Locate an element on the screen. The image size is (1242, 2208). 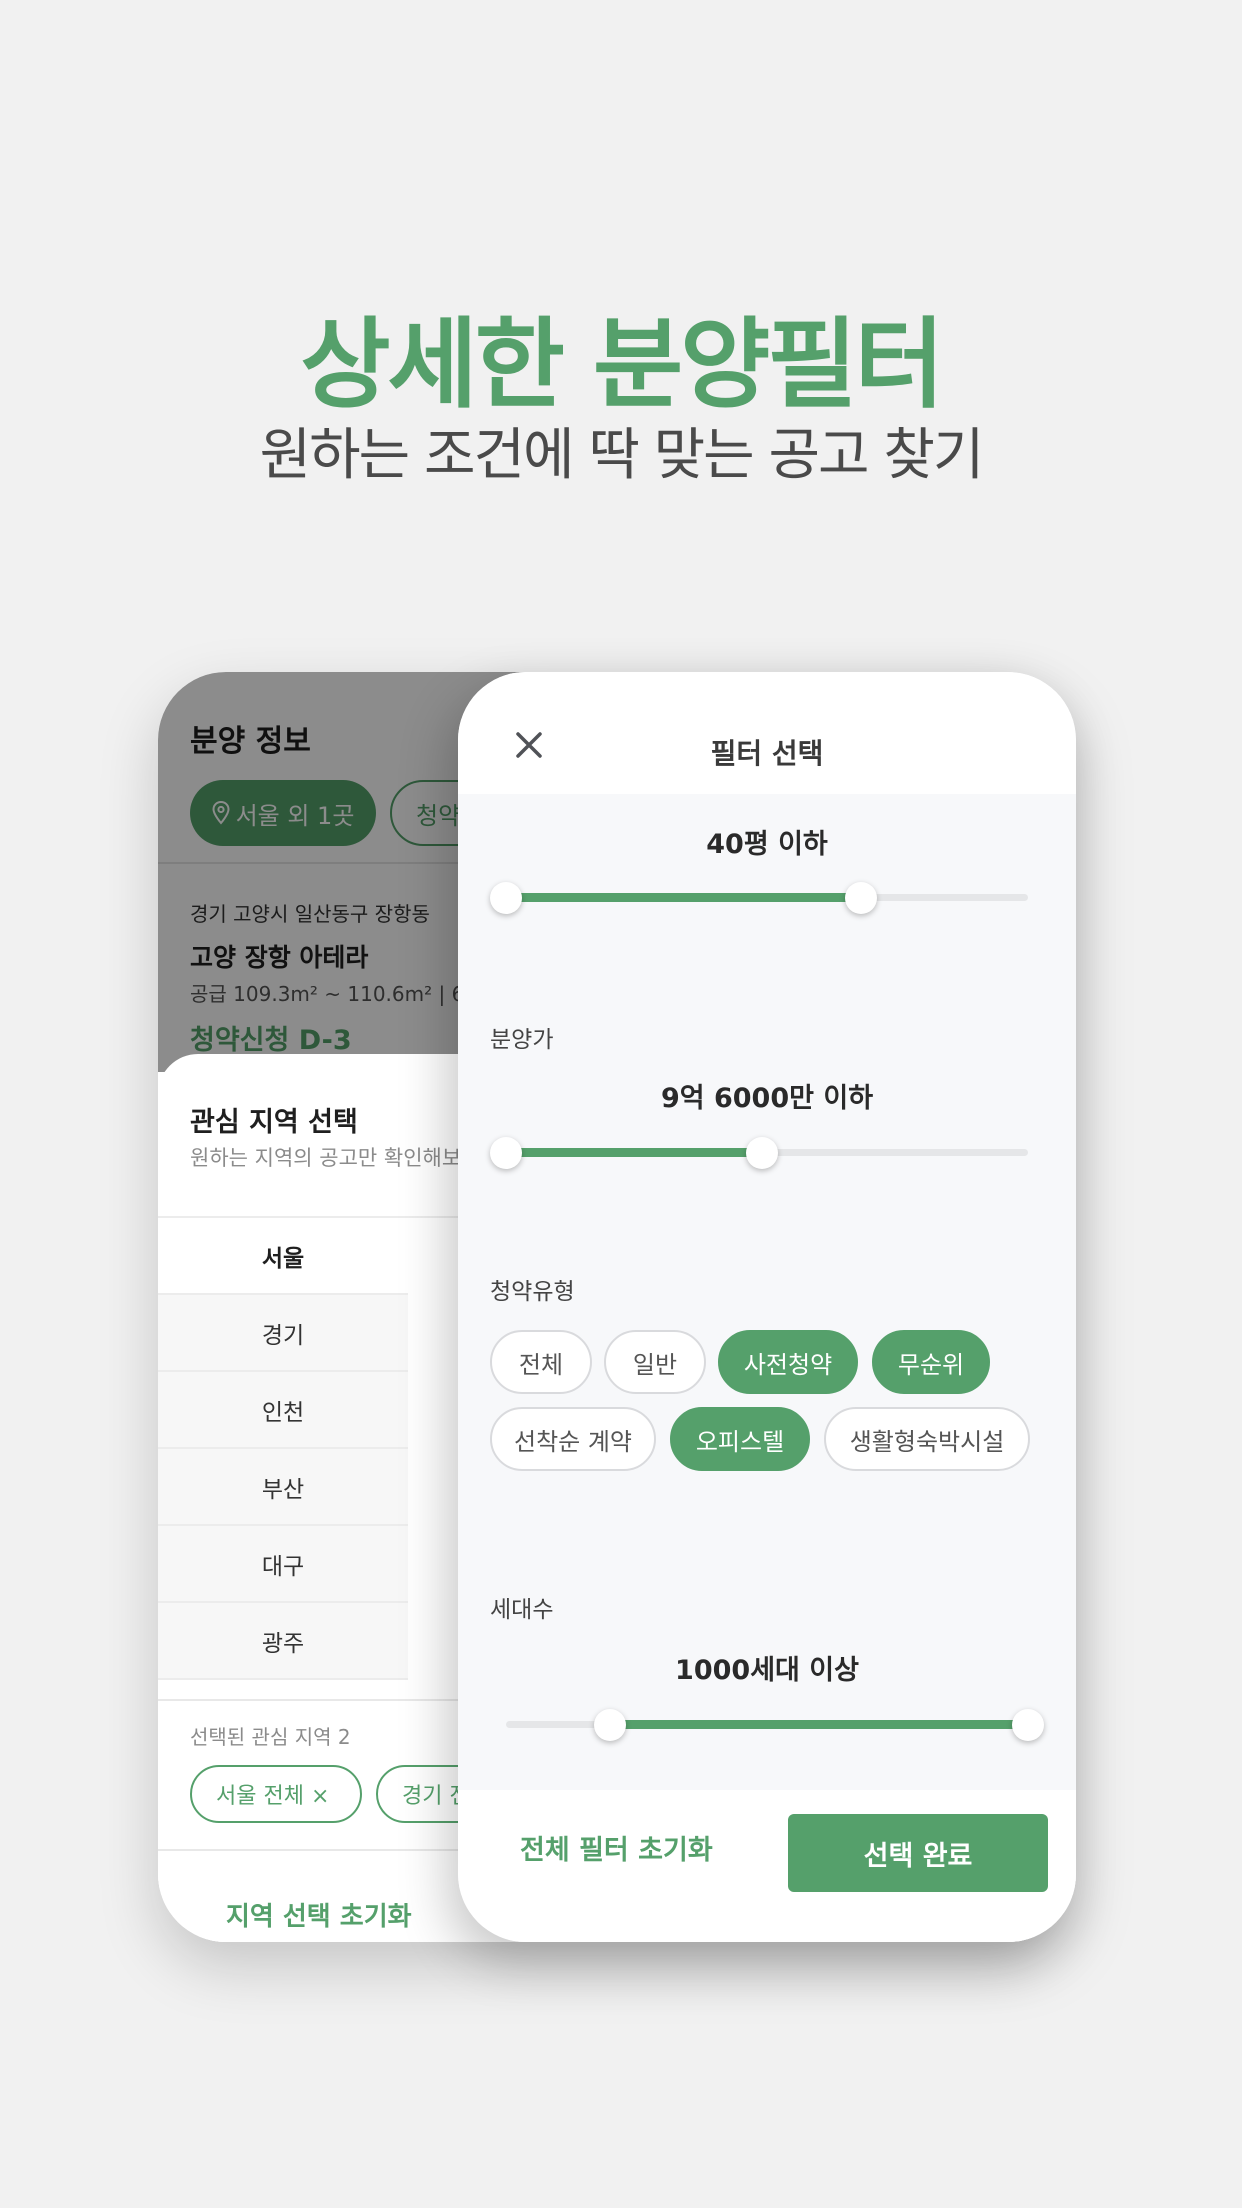
type-chip-general: 일반 is located at coordinates (655, 1362).